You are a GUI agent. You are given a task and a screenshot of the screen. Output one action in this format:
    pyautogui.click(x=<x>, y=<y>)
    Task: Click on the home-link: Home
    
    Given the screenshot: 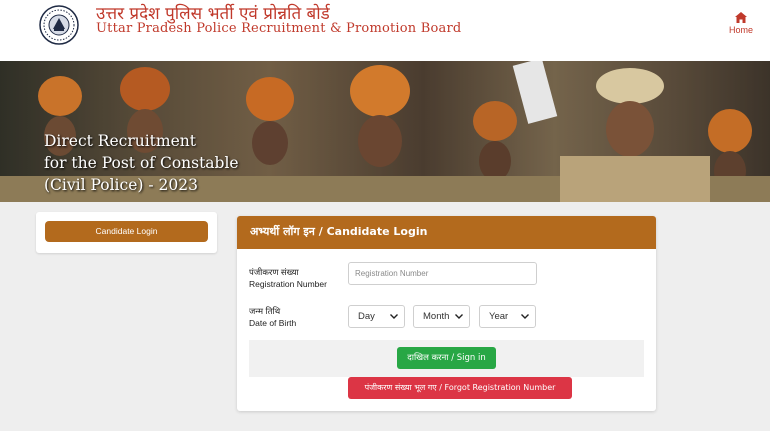 What is the action you would take?
    pyautogui.click(x=741, y=23)
    